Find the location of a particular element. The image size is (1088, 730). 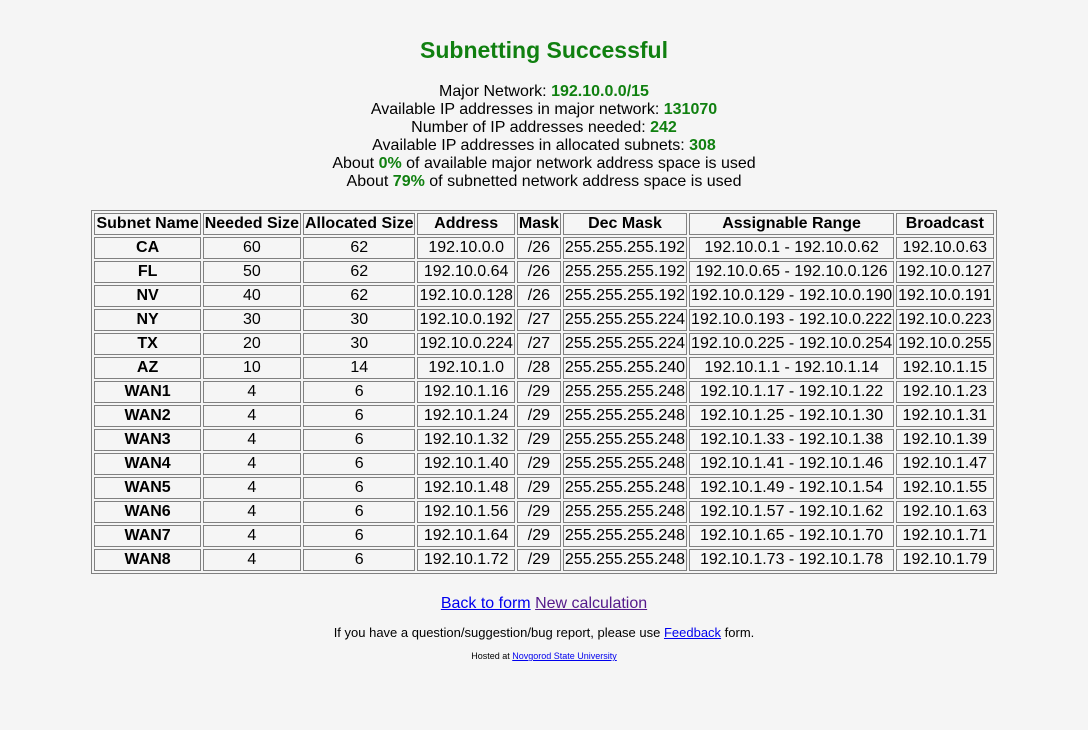

hosted-text: Hosted at is located at coordinates (492, 656).